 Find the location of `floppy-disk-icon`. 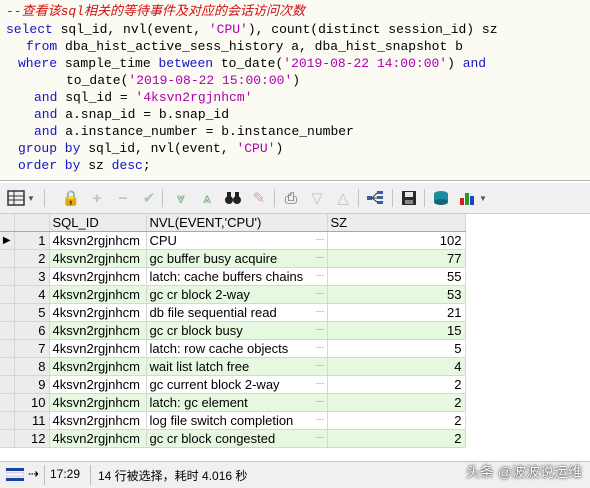

floppy-disk-icon is located at coordinates (409, 198).